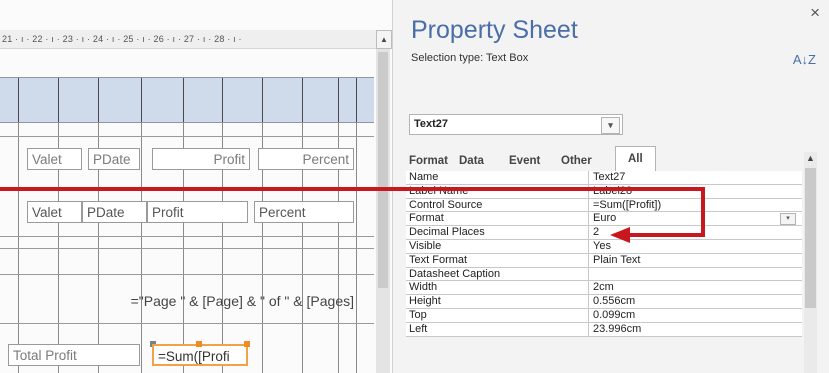 The width and height of the screenshot is (829, 373). Describe the element at coordinates (604, 329) in the screenshot. I see `property-row: Left 23.996cm` at that location.